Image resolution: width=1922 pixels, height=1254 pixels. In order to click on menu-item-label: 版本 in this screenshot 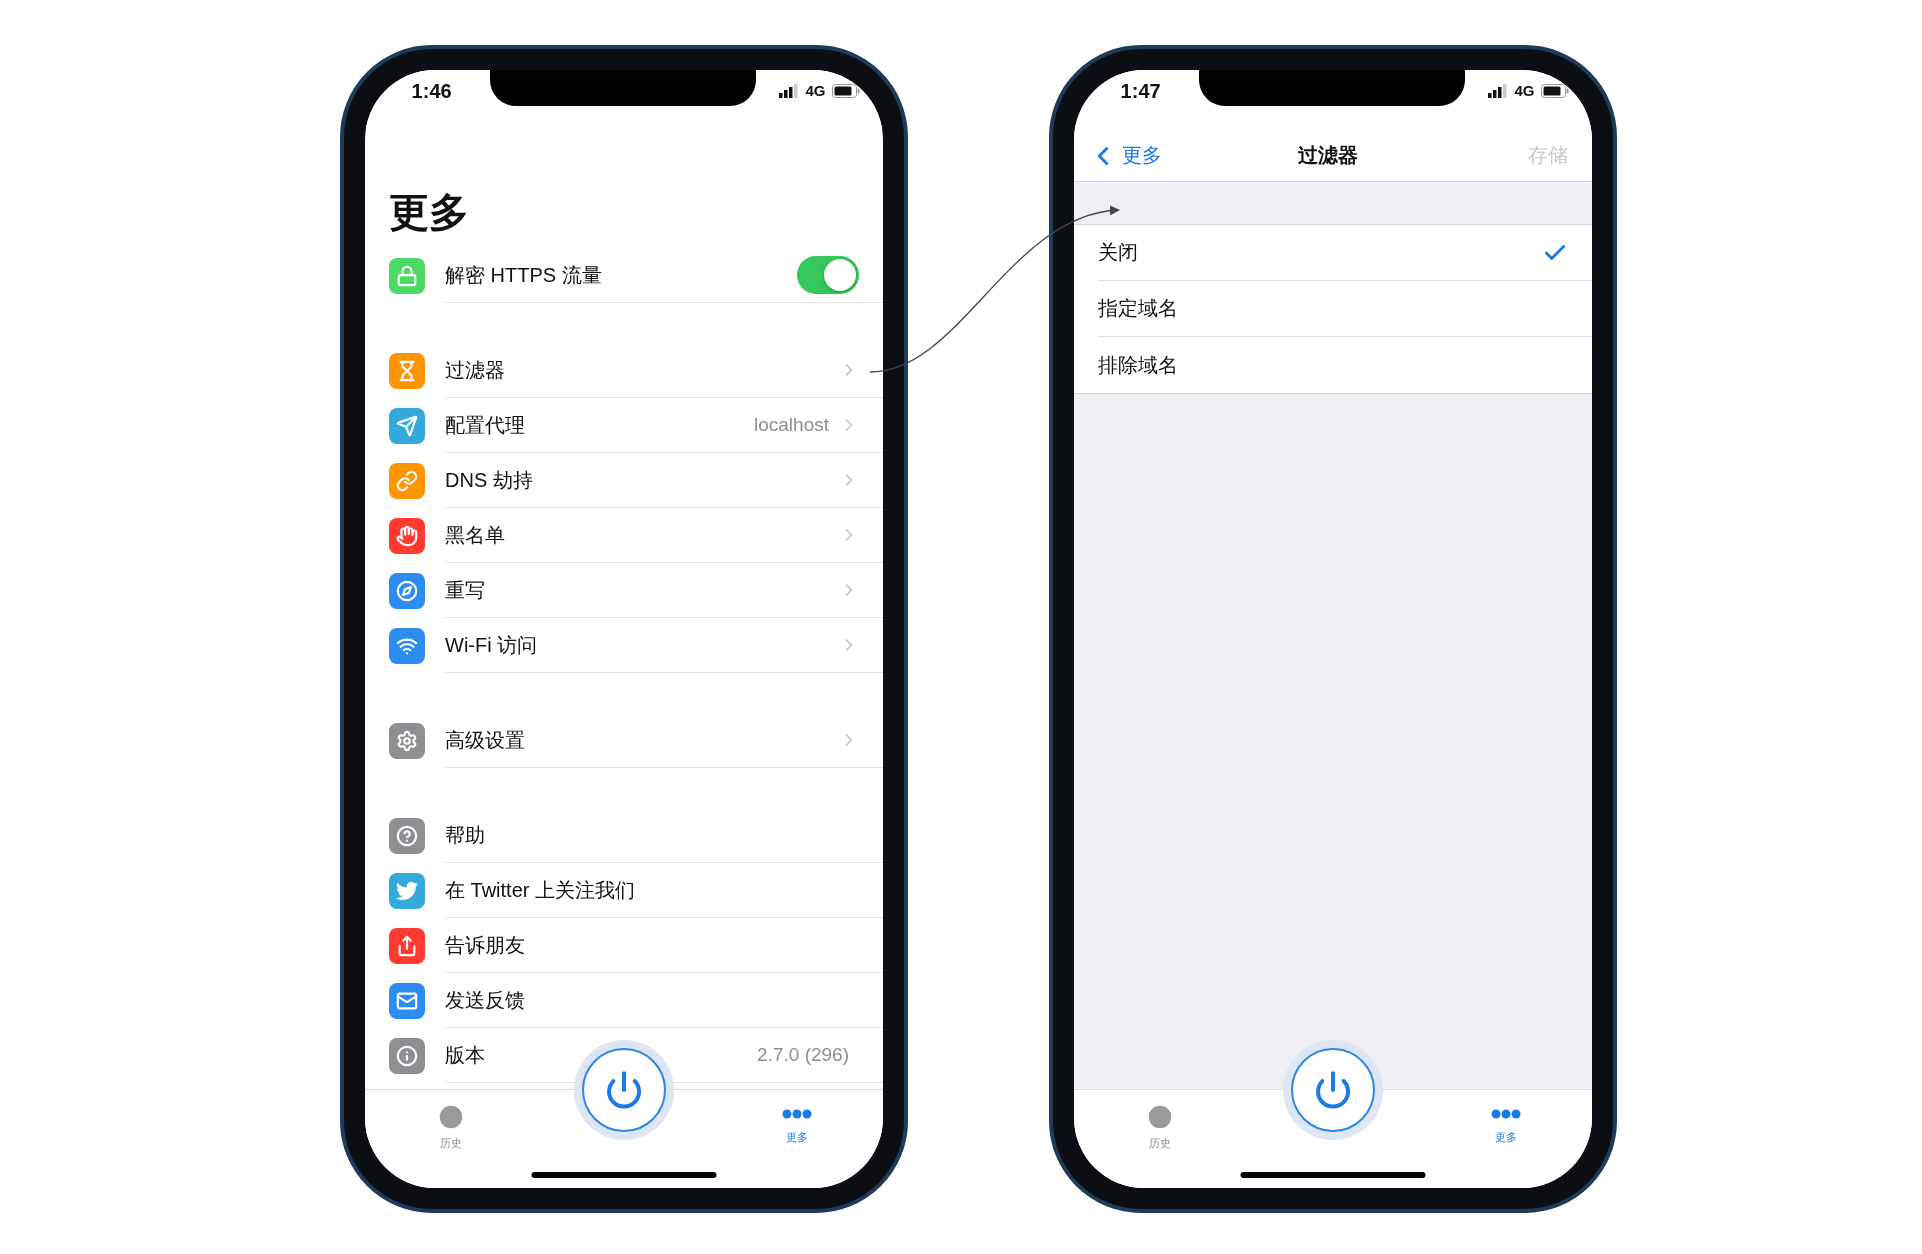, I will do `click(601, 1055)`.